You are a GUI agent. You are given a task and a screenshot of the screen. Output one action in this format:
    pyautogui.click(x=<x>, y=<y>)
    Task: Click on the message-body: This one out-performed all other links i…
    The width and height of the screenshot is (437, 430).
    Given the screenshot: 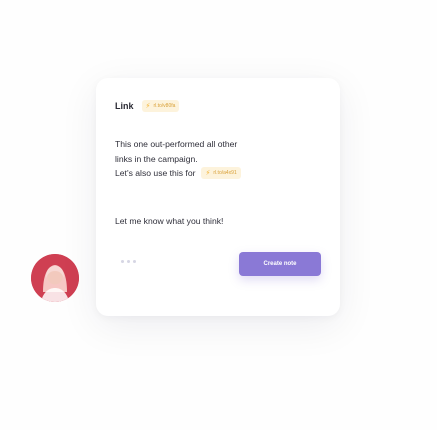 What is the action you would take?
    pyautogui.click(x=217, y=159)
    